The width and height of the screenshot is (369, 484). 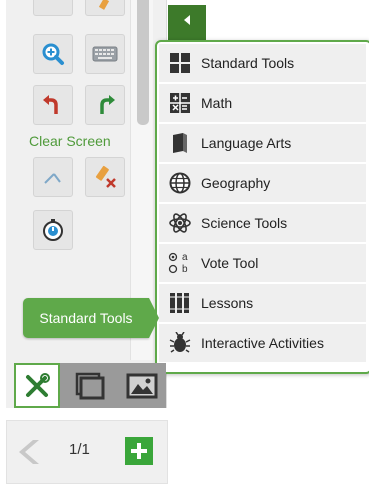 What do you see at coordinates (185, 257) in the screenshot?
I see `vote-option-a: a` at bounding box center [185, 257].